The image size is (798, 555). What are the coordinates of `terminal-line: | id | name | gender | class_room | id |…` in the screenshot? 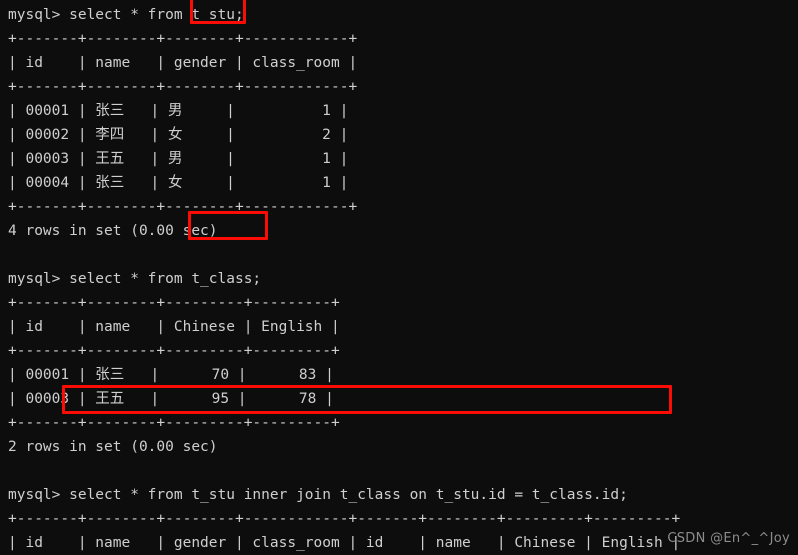 It's located at (344, 543).